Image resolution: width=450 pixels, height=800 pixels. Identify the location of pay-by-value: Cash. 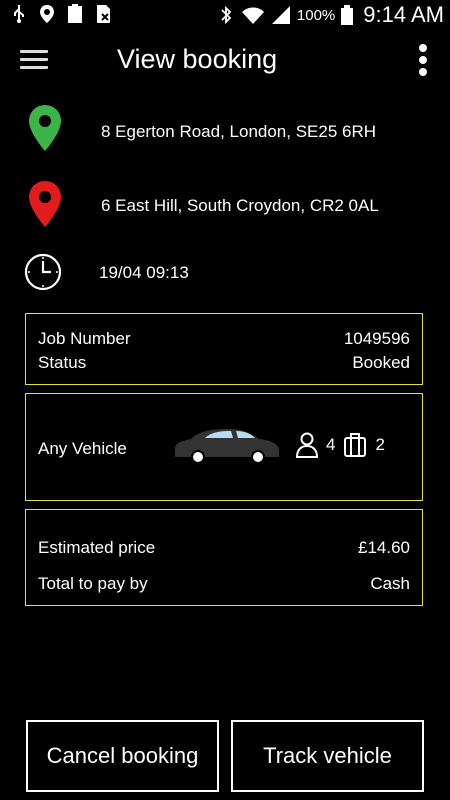
(390, 583).